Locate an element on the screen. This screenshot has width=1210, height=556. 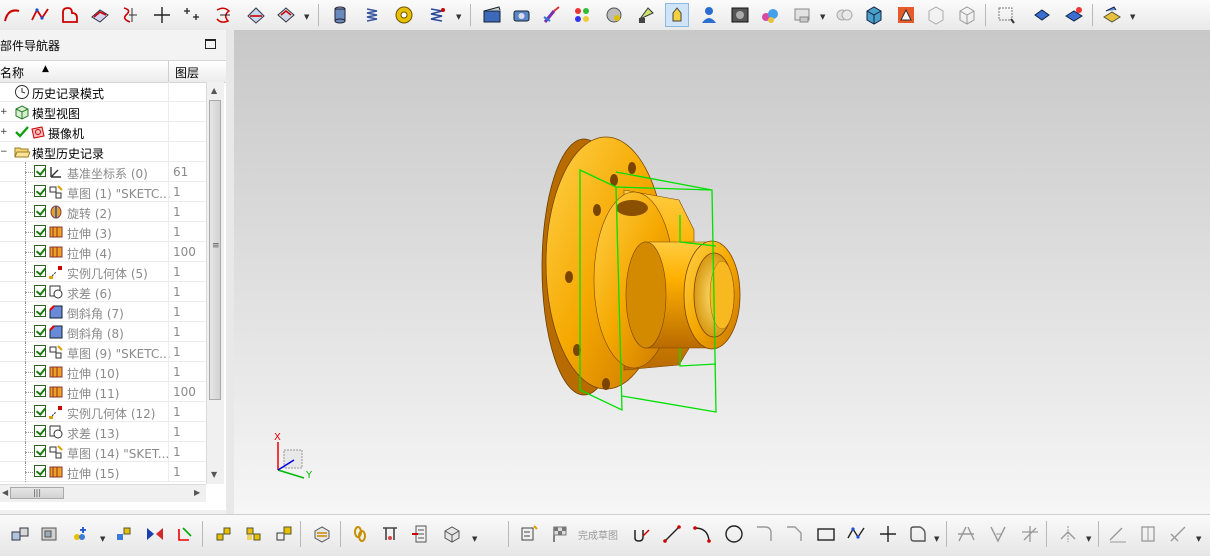
dimension-icon is located at coordinates (1118, 534).